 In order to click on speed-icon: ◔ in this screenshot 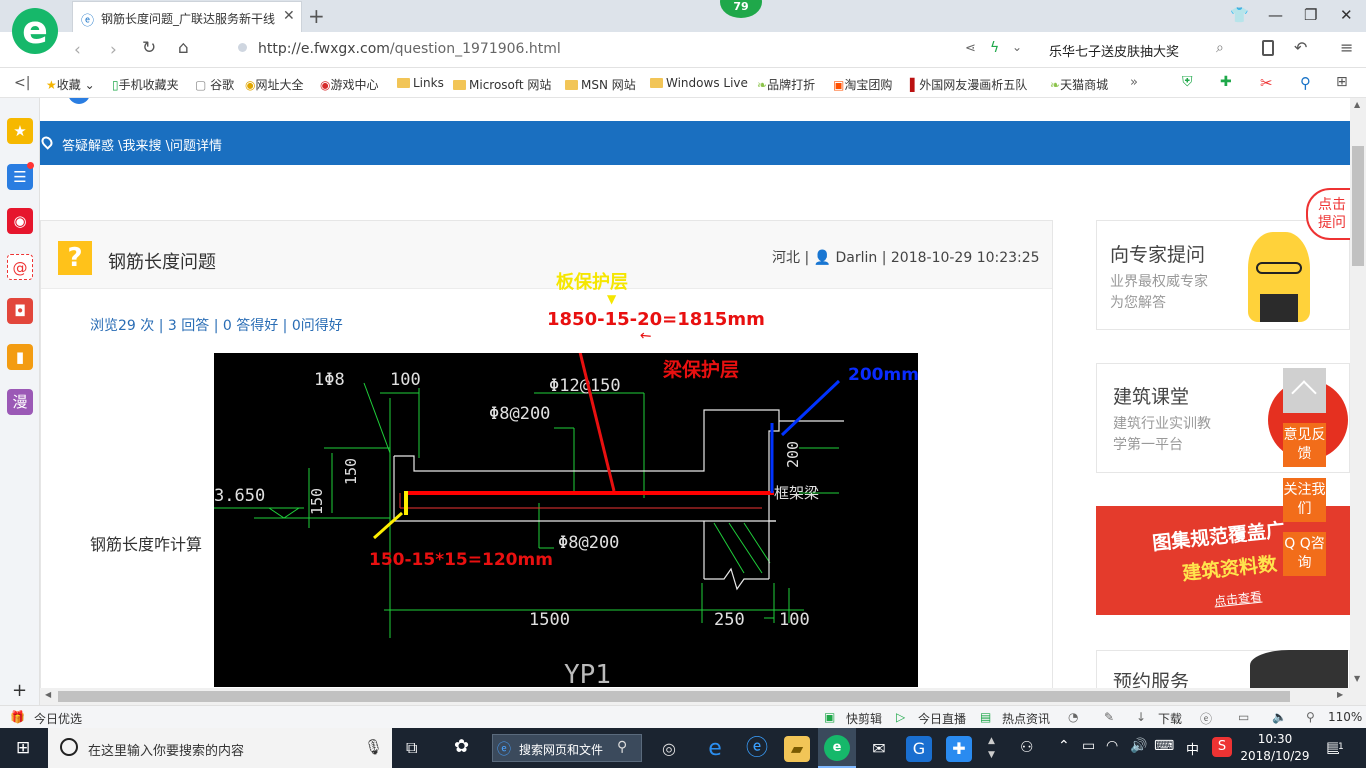, I will do `click(1073, 717)`.